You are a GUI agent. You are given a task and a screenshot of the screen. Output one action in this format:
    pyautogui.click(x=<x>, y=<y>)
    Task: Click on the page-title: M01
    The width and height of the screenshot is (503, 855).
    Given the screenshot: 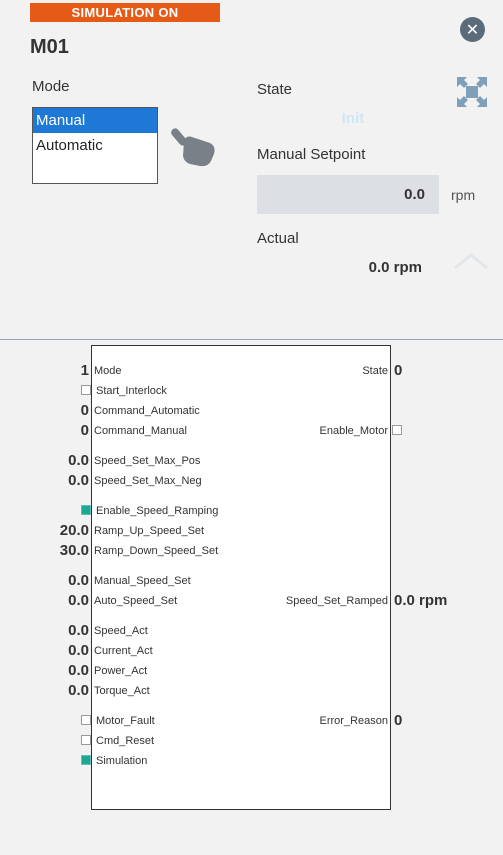 What is the action you would take?
    pyautogui.click(x=49, y=47)
    